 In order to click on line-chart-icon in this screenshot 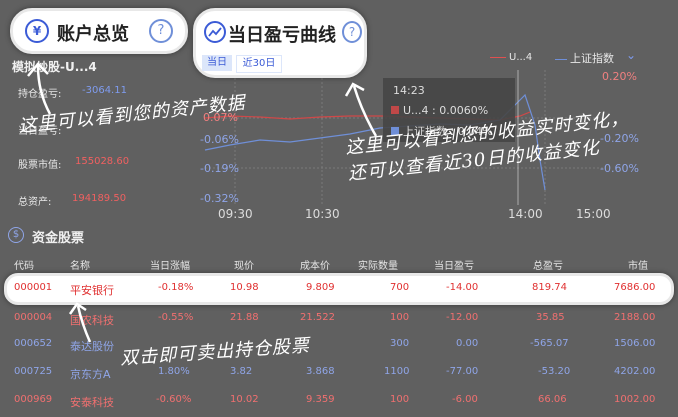, I will do `click(215, 32)`.